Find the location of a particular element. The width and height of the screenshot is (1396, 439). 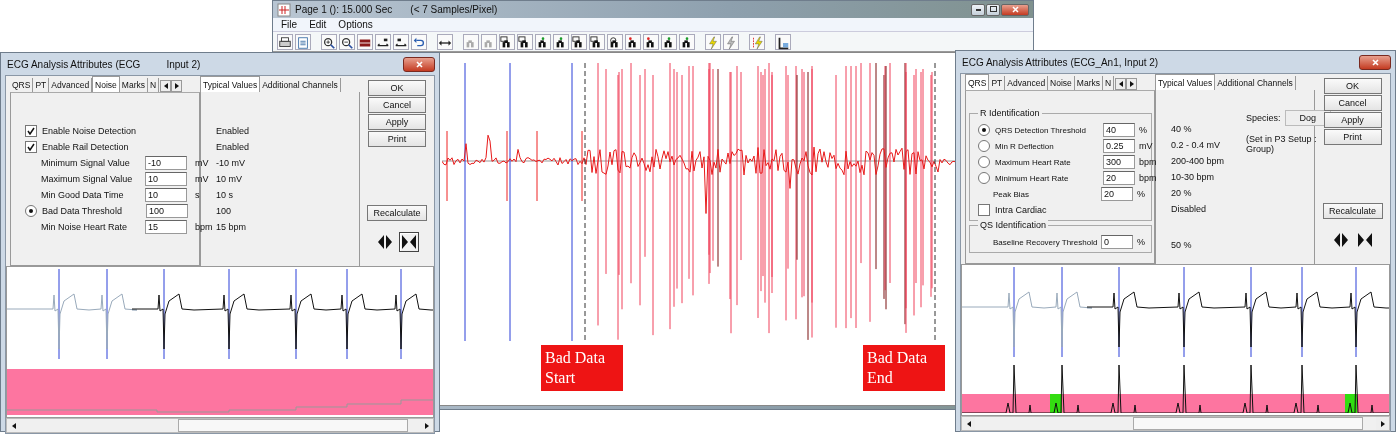

group-title: QS Identification is located at coordinates (1013, 225).